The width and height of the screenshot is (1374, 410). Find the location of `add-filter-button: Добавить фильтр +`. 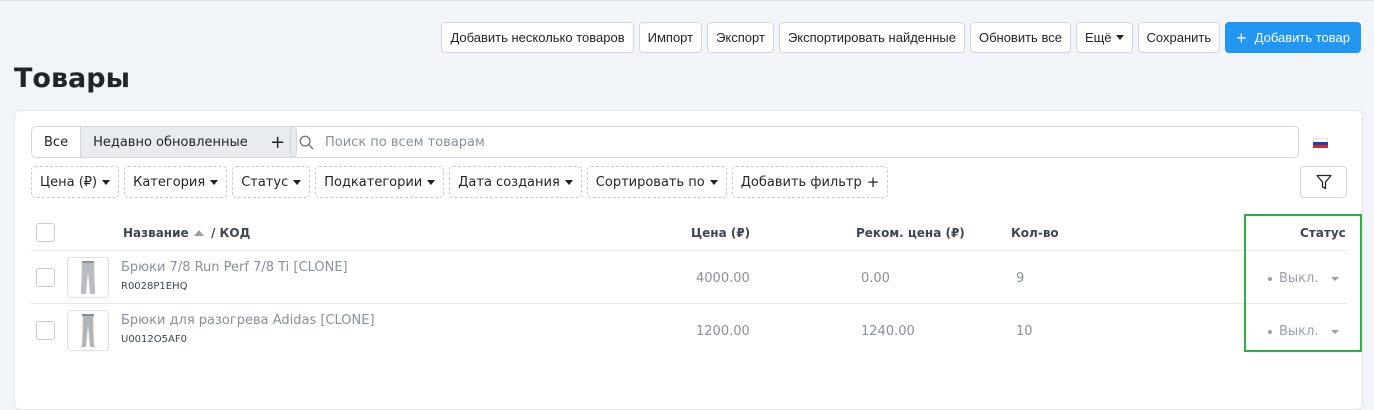

add-filter-button: Добавить фильтр + is located at coordinates (810, 182).